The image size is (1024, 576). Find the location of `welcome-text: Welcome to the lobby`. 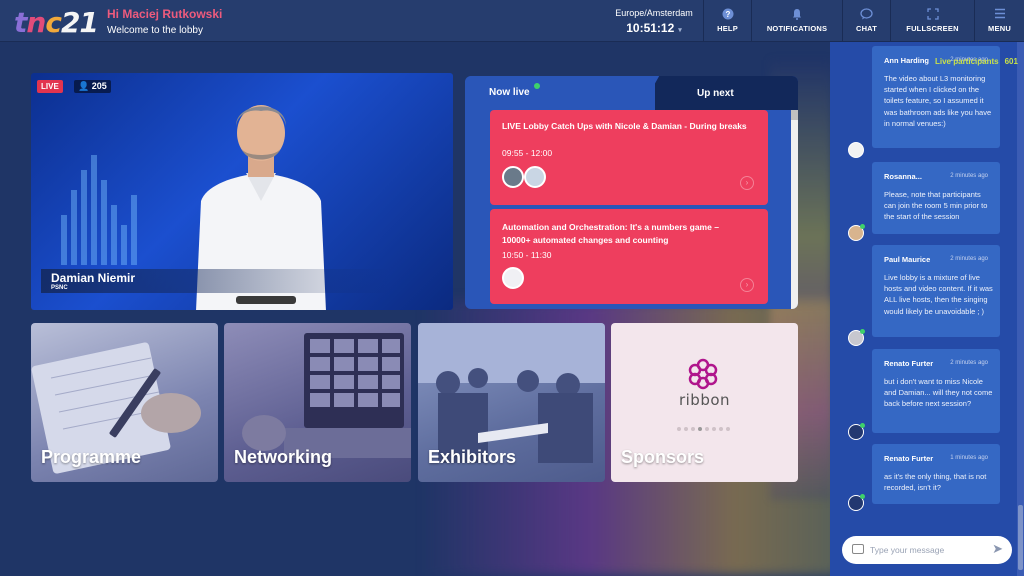

welcome-text: Welcome to the lobby is located at coordinates (155, 30).